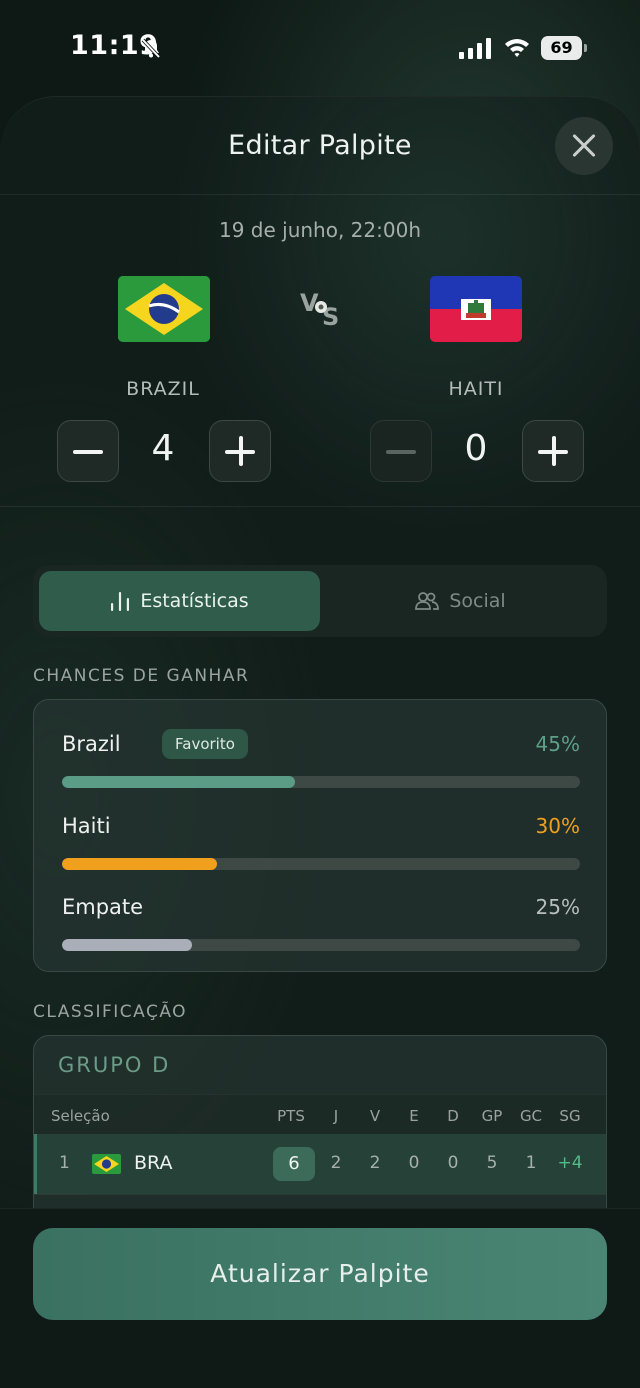 Image resolution: width=640 pixels, height=1388 pixels. I want to click on header-divider, so click(320, 194).